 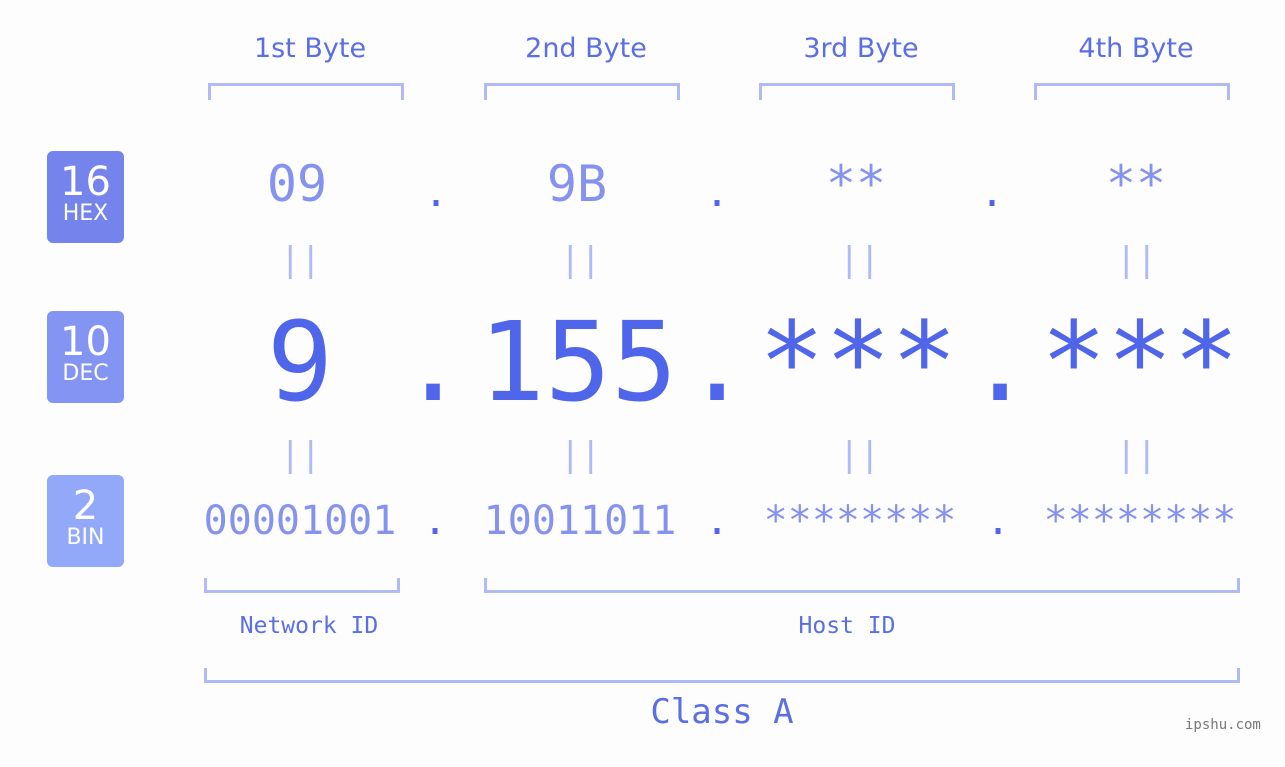 I want to click on equals-dec-bin-4: ||, so click(x=1136, y=455).